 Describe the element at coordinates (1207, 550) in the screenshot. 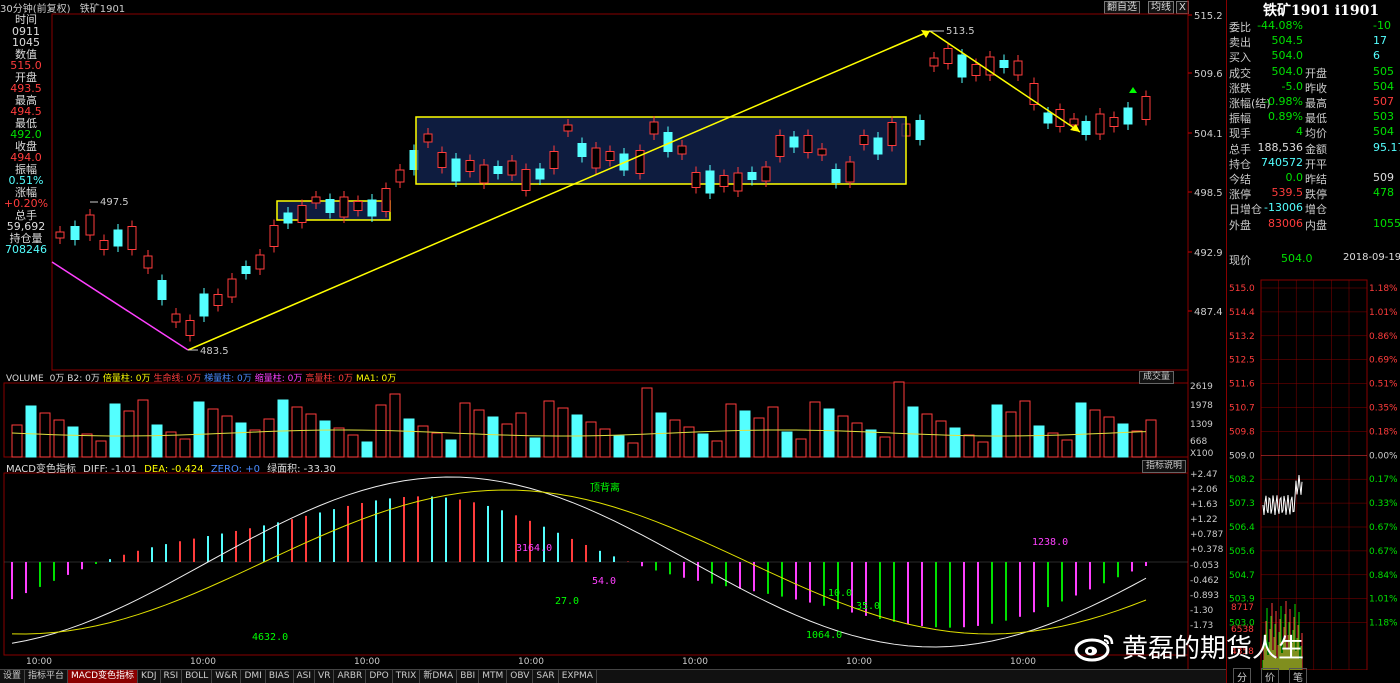

I see `macd-tick: +0.378` at that location.